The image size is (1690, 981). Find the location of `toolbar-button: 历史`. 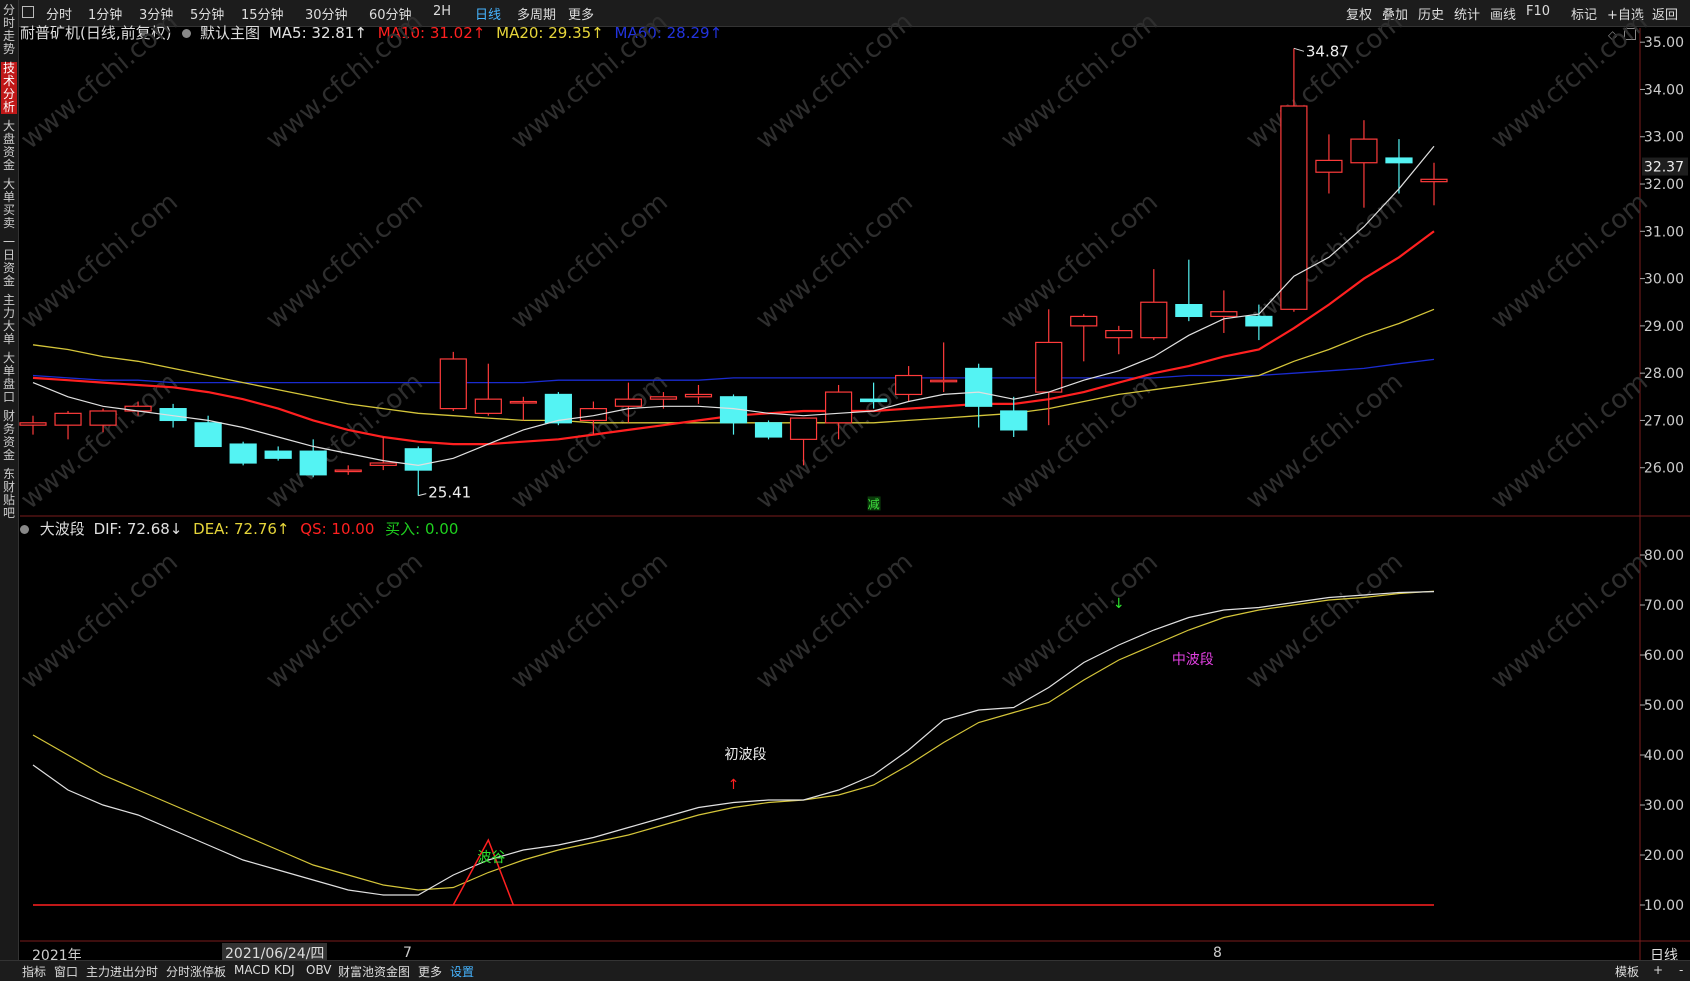

toolbar-button: 历史 is located at coordinates (1431, 13).